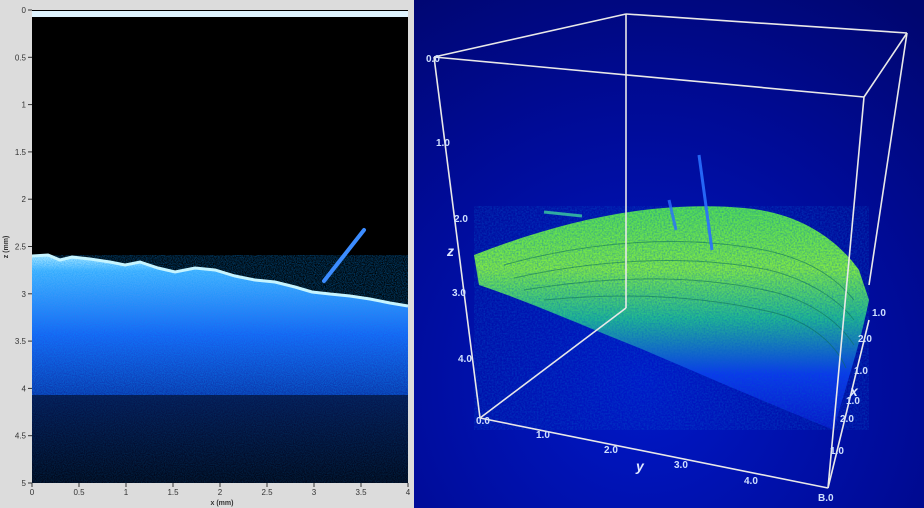 This screenshot has width=924, height=508. I want to click on x-axis-label: x (mm), so click(222, 503).